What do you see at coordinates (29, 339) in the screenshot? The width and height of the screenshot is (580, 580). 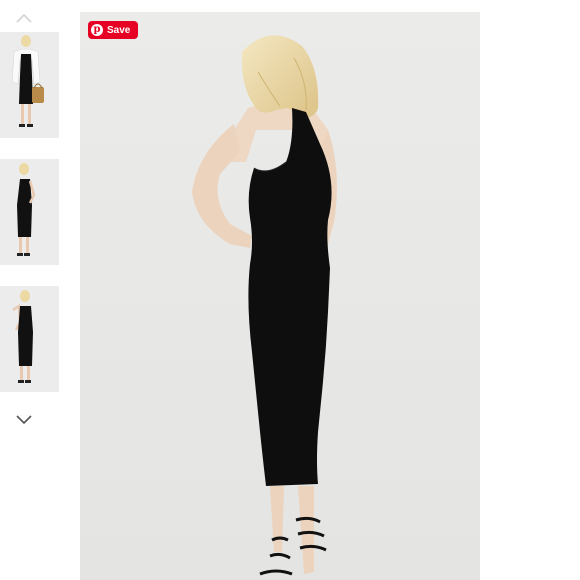 I see `thumbnail-back` at bounding box center [29, 339].